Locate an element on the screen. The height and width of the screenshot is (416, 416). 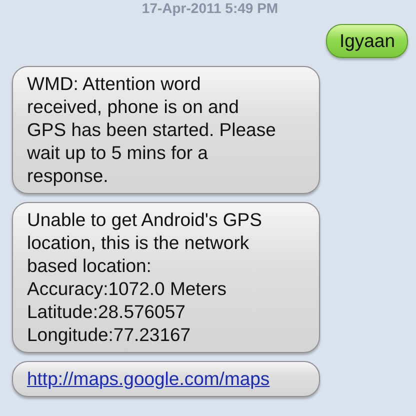
timestamp: 17-Apr-2011 5:49 PM is located at coordinates (210, 8).